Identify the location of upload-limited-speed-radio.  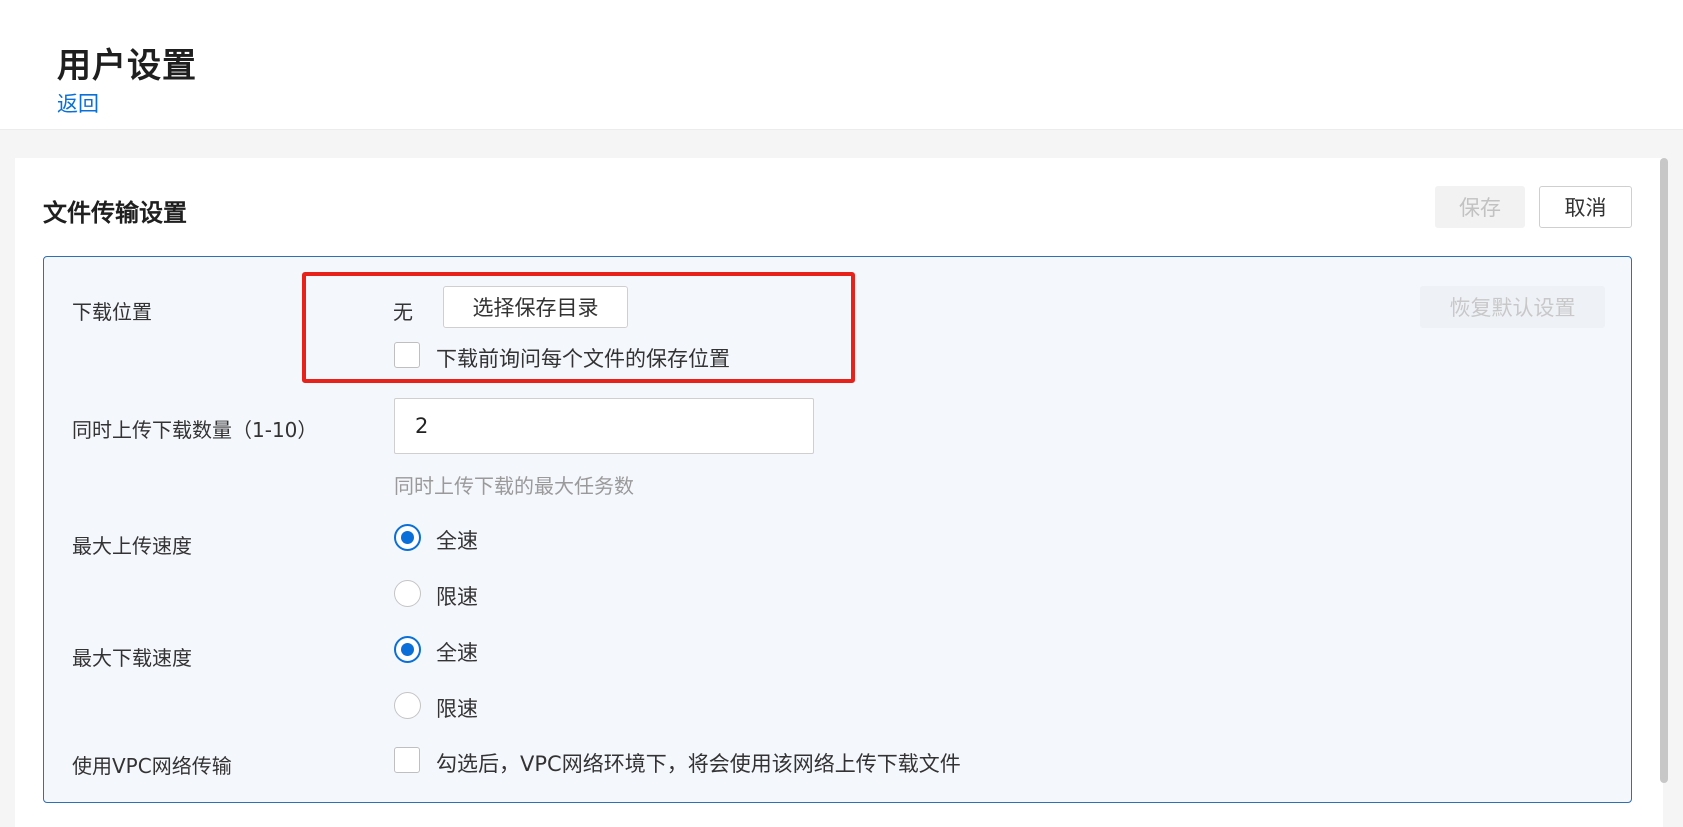
(407, 593).